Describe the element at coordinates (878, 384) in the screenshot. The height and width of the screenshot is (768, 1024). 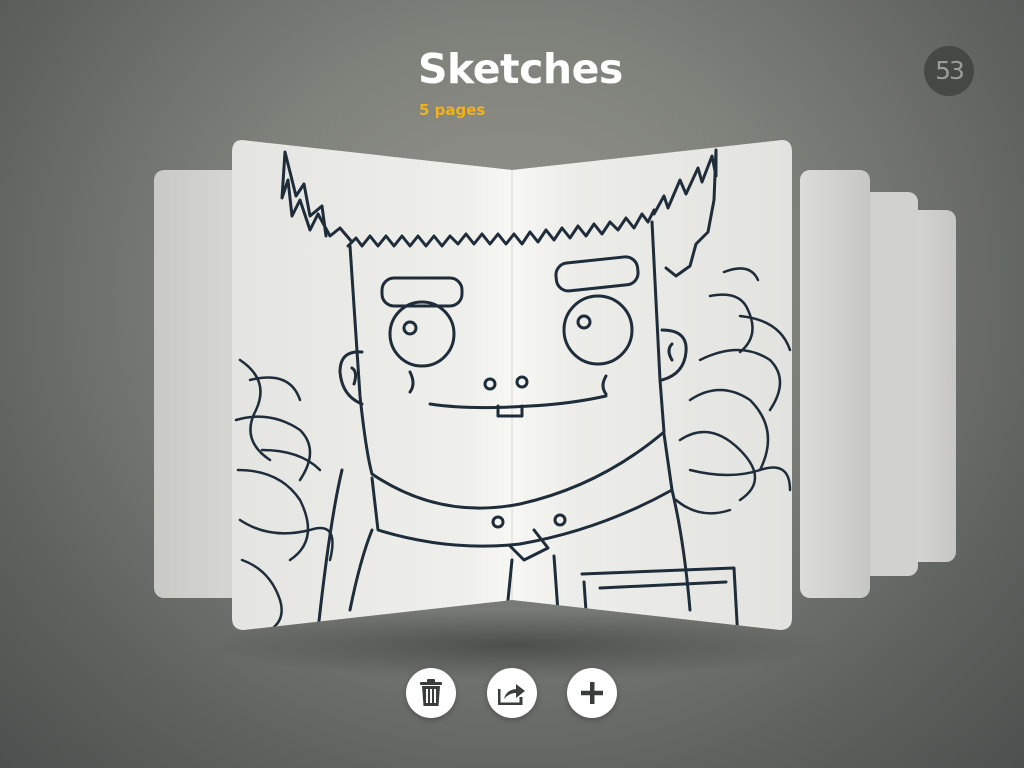
I see `stacked-pages-right` at that location.